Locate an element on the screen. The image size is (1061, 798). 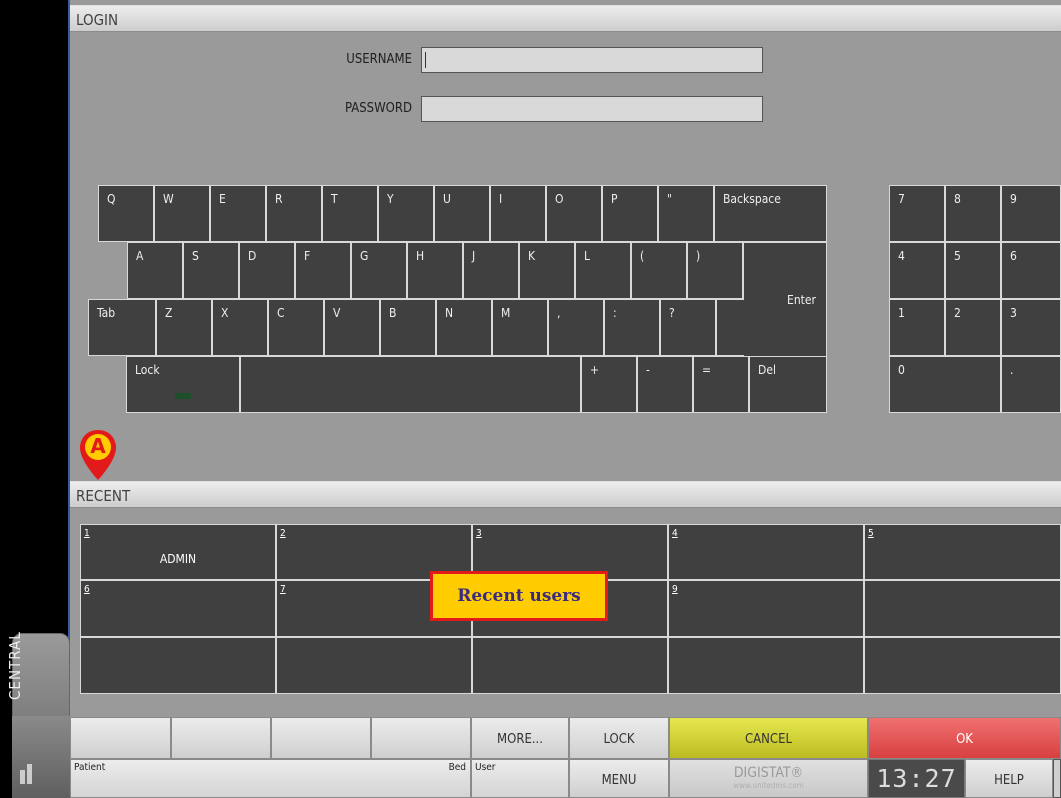
key-u: U is located at coordinates (462, 213).